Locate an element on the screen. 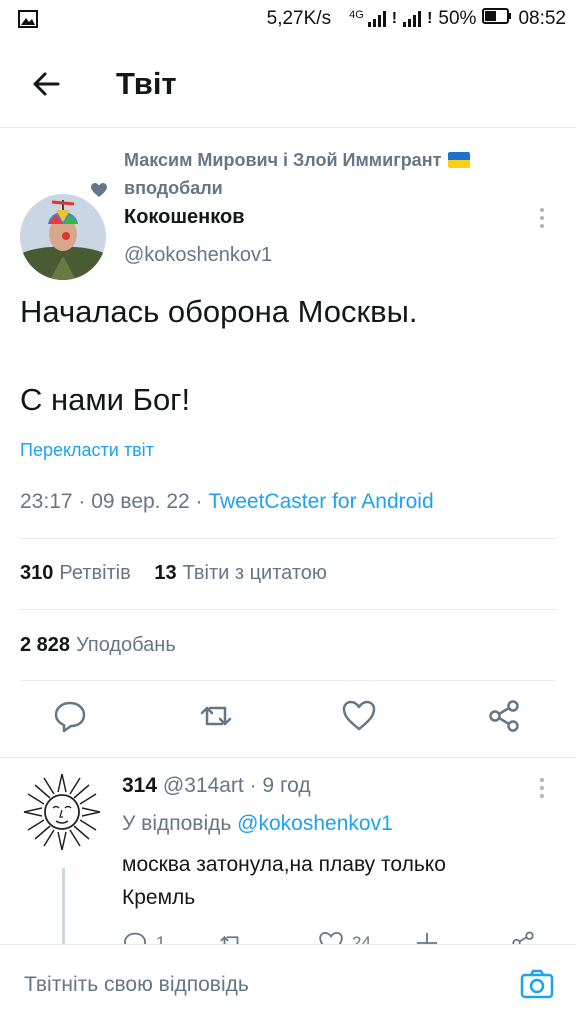 Image resolution: width=576 pixels, height=1024 pixels. battery-level: 50% is located at coordinates (457, 18).